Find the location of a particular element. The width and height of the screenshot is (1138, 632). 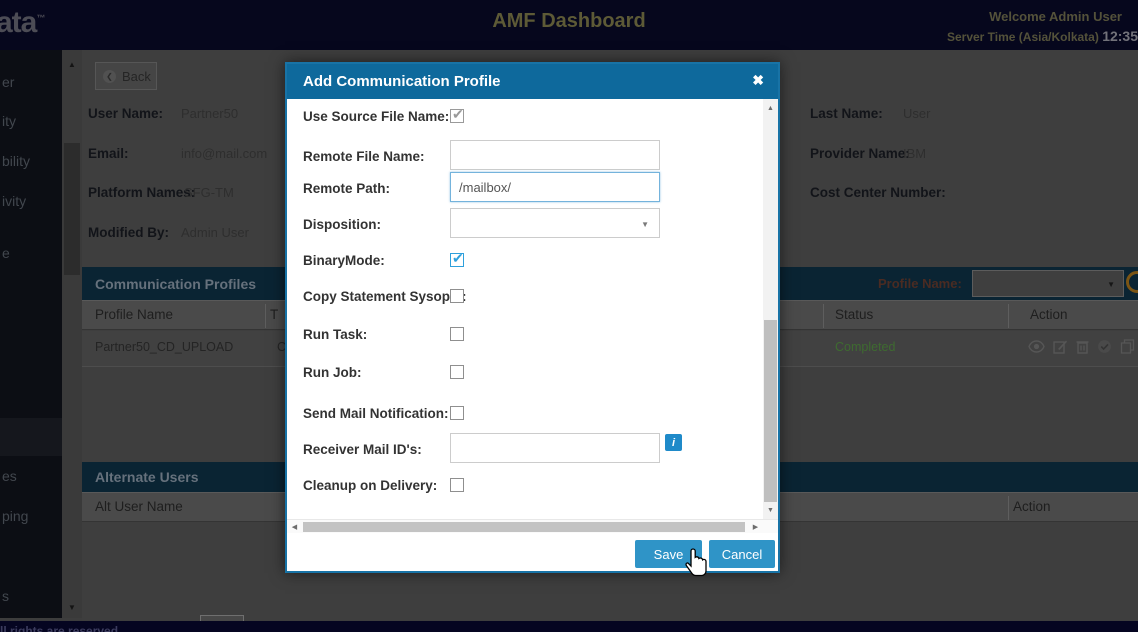

welcome-user-text: Welcome Admin User is located at coordinates (1055, 16).